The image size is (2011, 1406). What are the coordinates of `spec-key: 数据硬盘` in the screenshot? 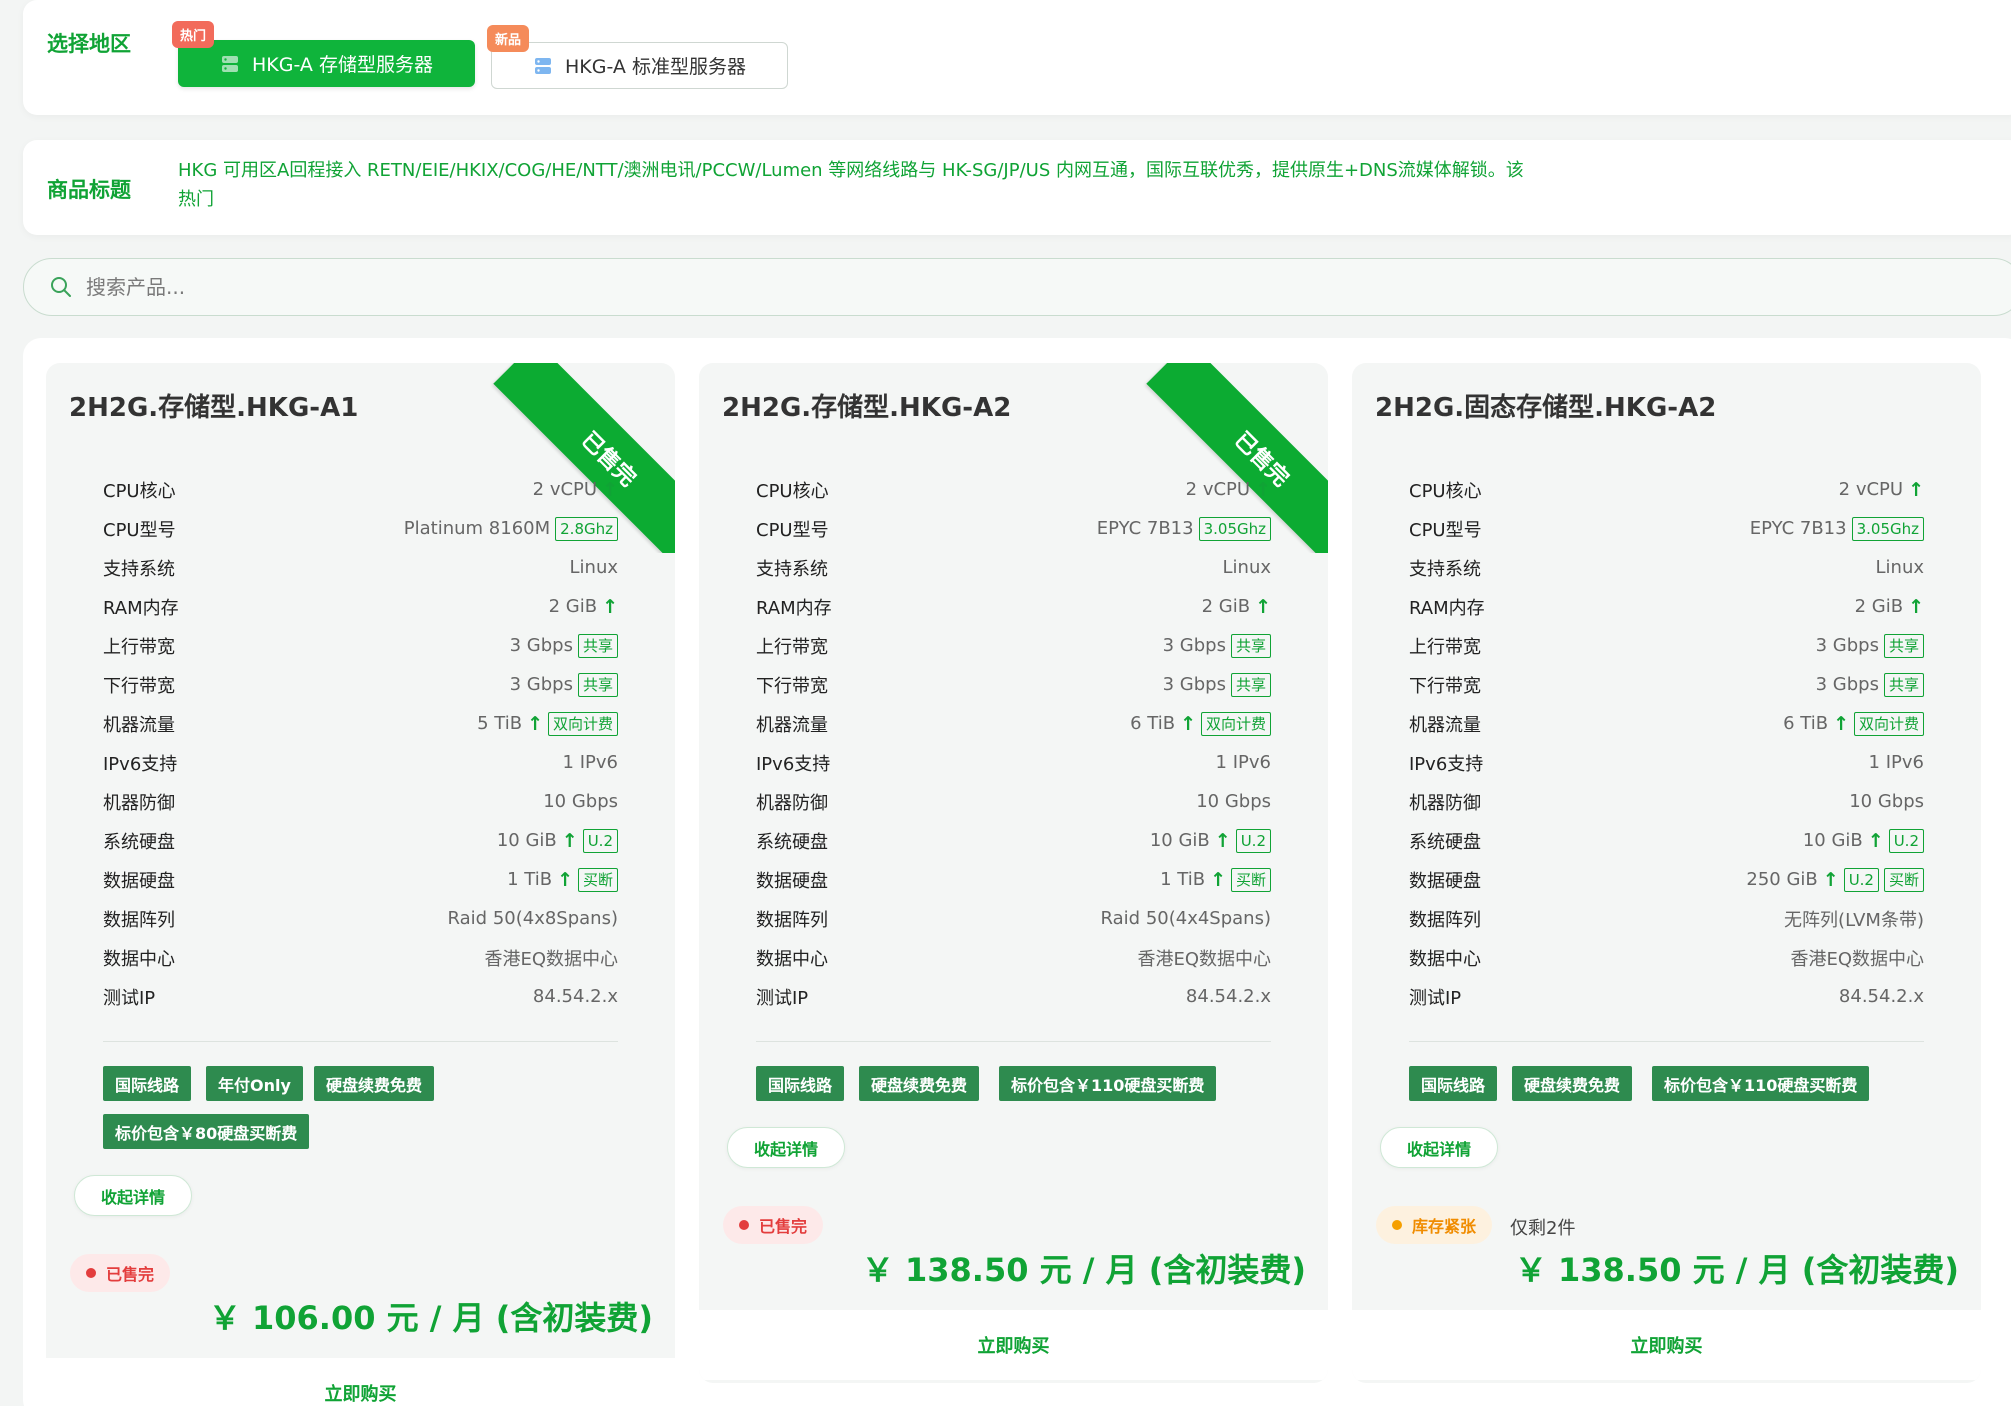 It's located at (1445, 881).